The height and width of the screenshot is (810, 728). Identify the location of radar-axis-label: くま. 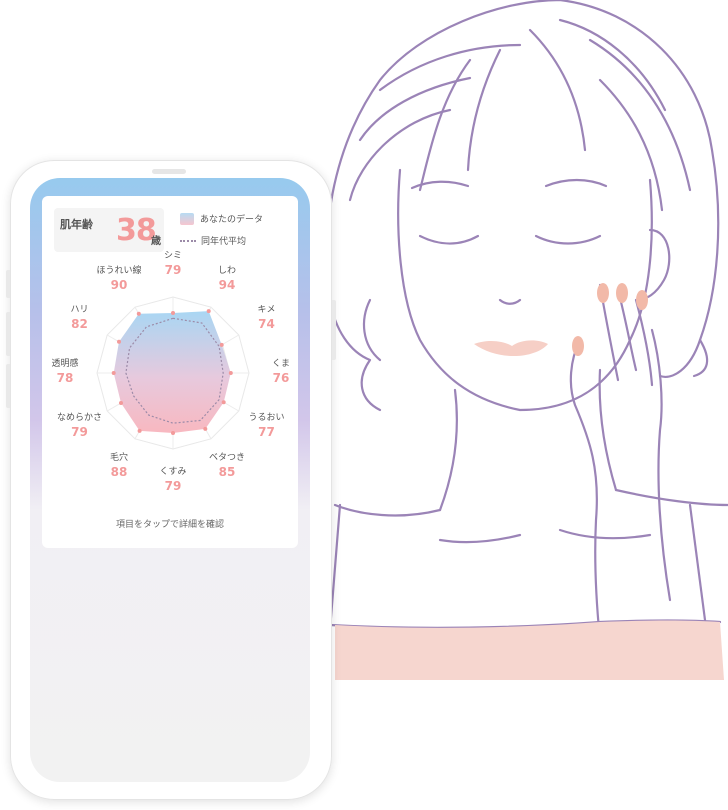
(280, 364).